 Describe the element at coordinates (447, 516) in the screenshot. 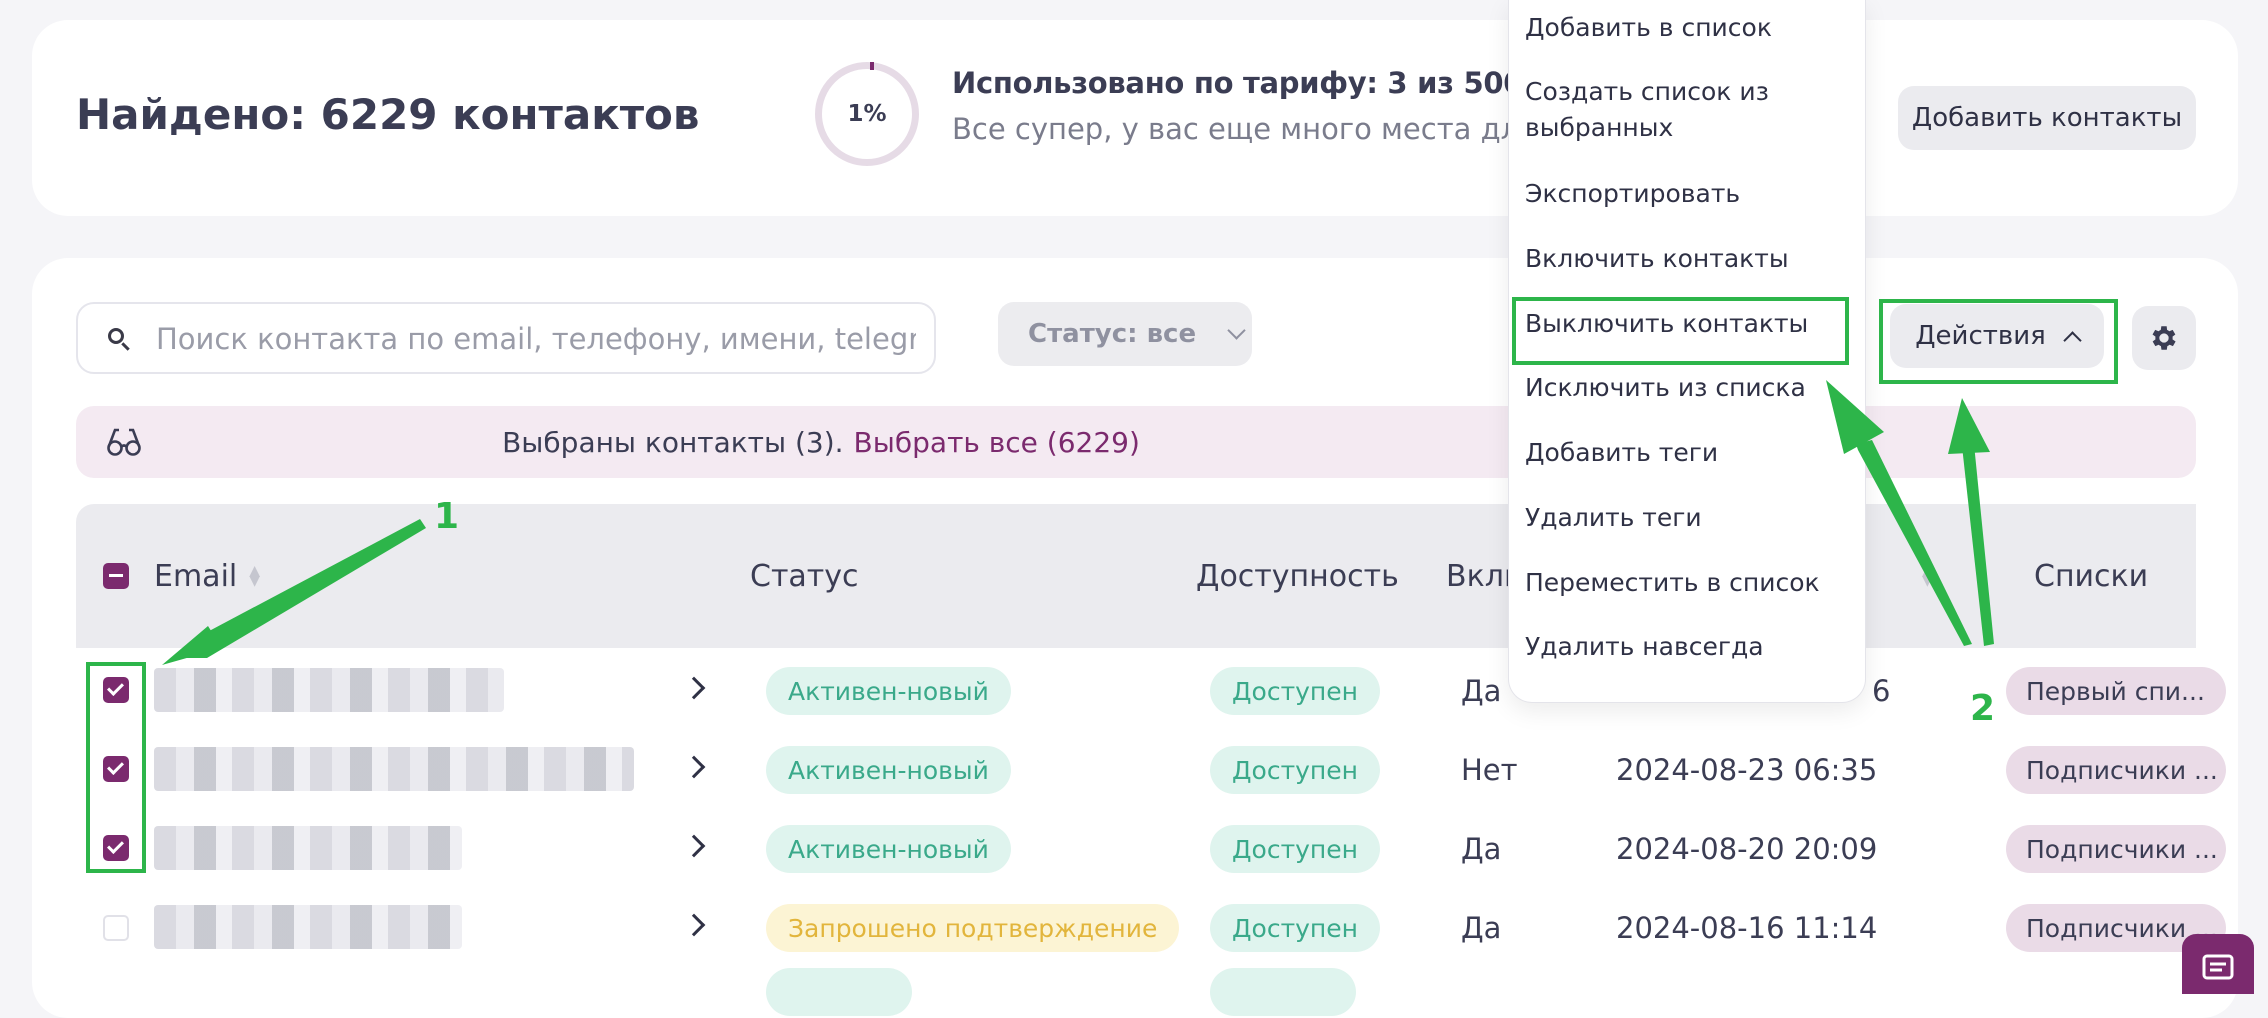

I see `annotation-label-1: 1` at that location.